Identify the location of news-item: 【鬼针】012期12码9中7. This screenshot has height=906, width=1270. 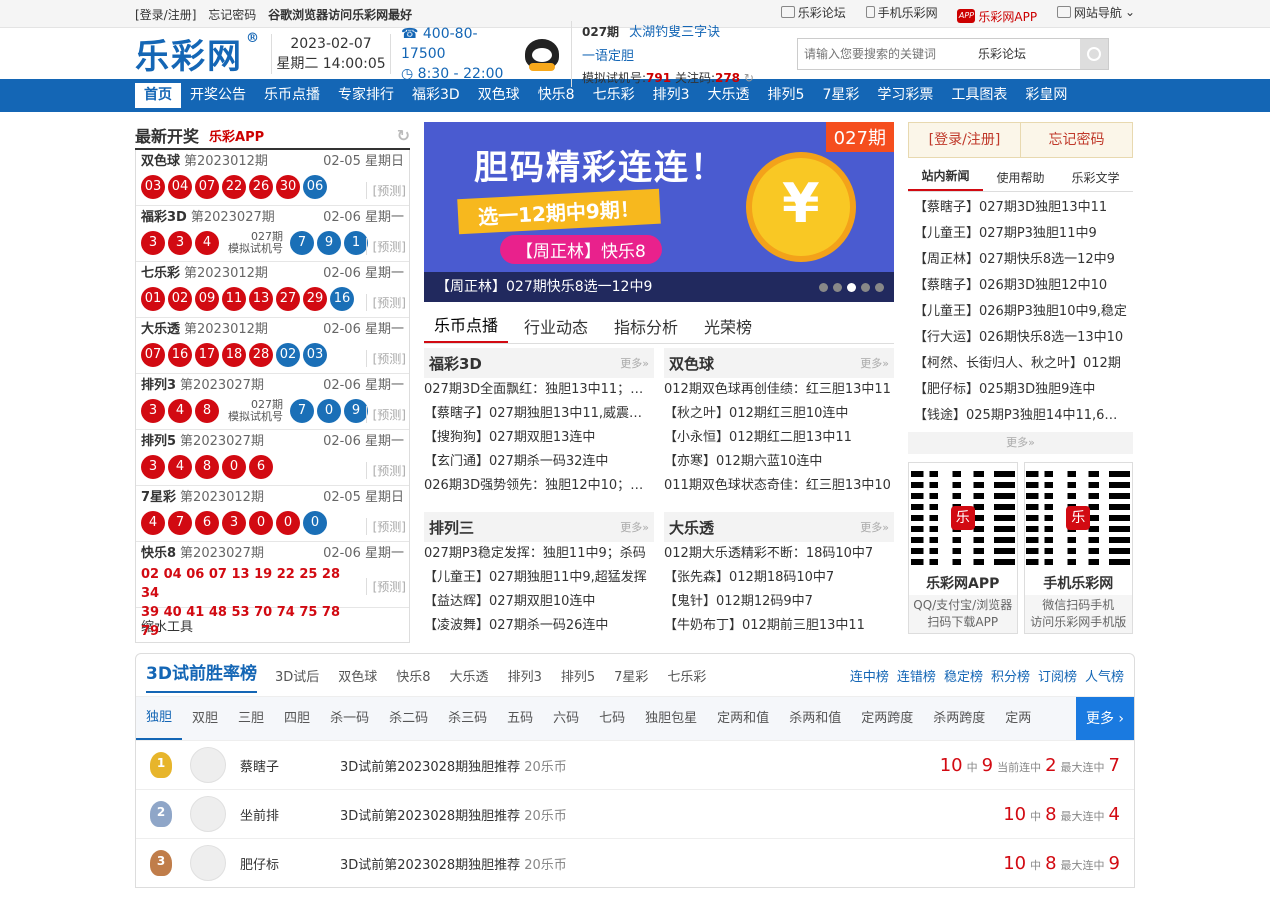
(779, 602).